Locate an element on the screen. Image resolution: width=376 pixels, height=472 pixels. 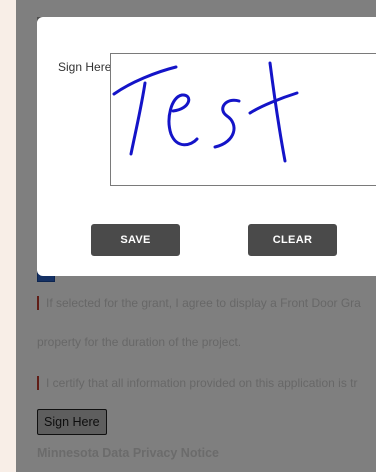
handwritten-signature is located at coordinates (205, 112).